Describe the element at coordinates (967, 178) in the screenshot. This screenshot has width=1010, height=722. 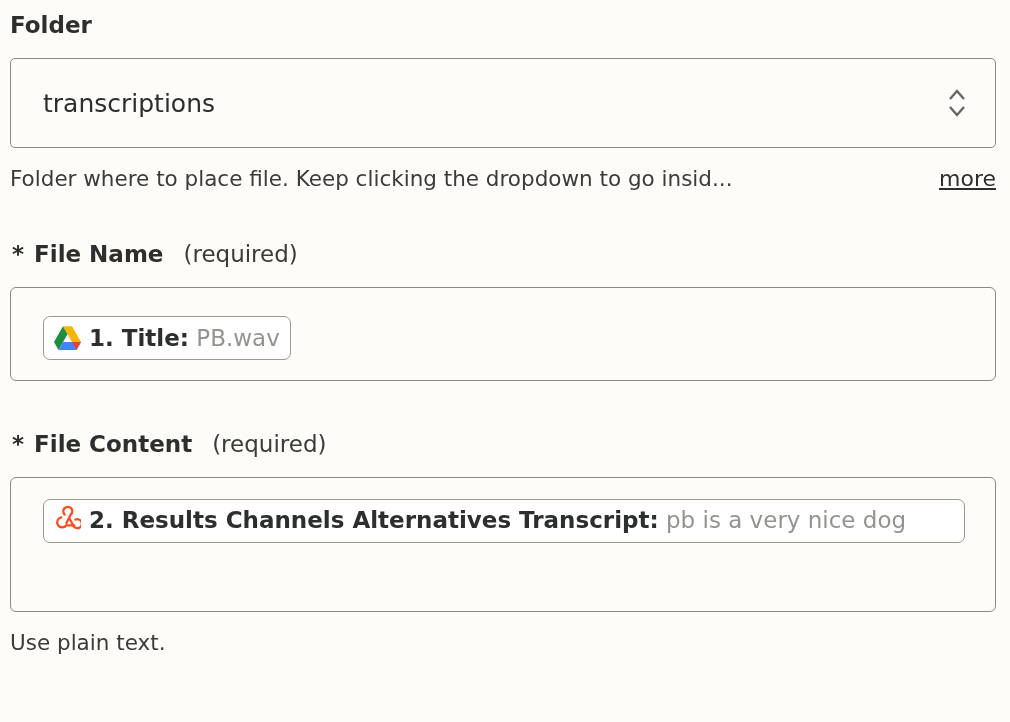
I see `more-link: more` at that location.